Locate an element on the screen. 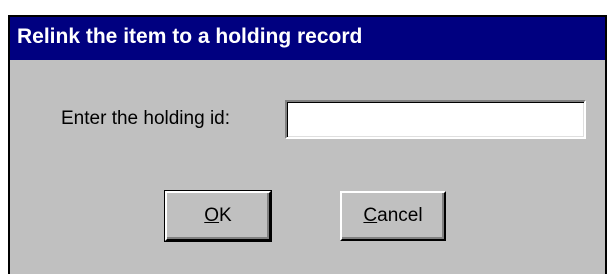  cancel-mnemonic: C is located at coordinates (370, 215).